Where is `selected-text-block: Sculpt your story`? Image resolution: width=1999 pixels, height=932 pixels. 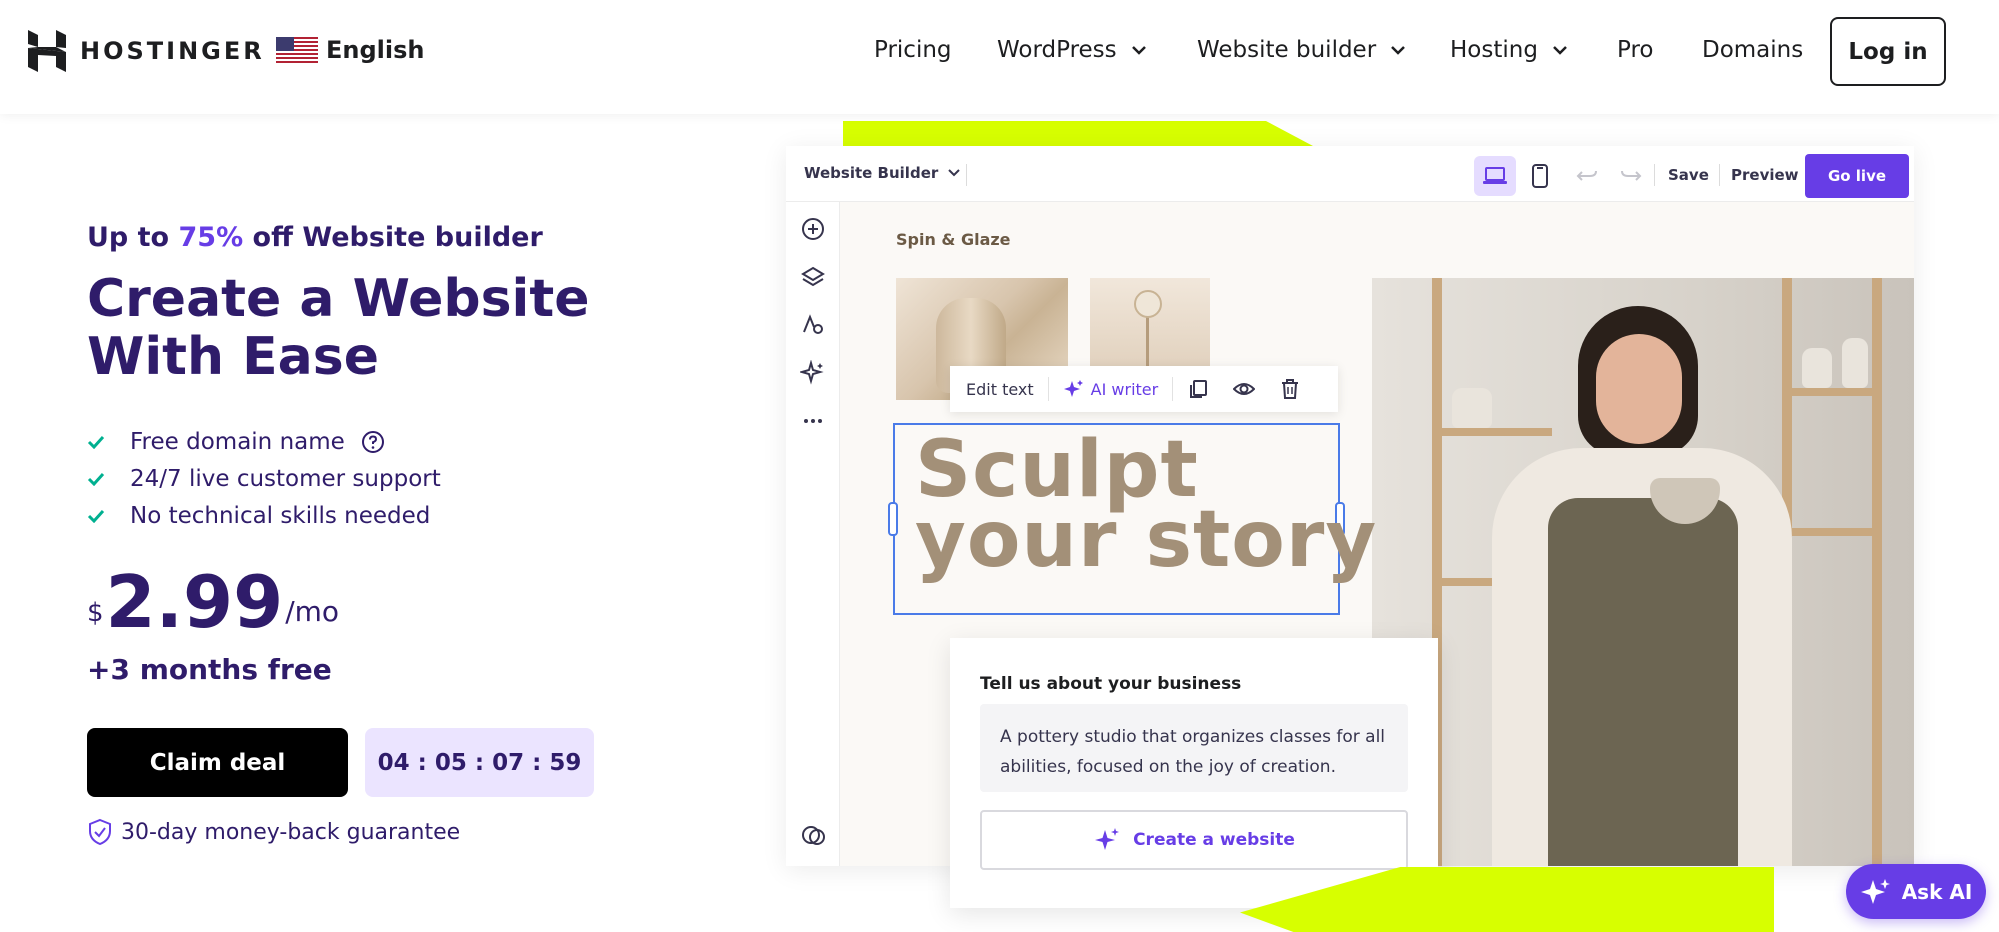
selected-text-block: Sculpt your story is located at coordinates (1132, 519).